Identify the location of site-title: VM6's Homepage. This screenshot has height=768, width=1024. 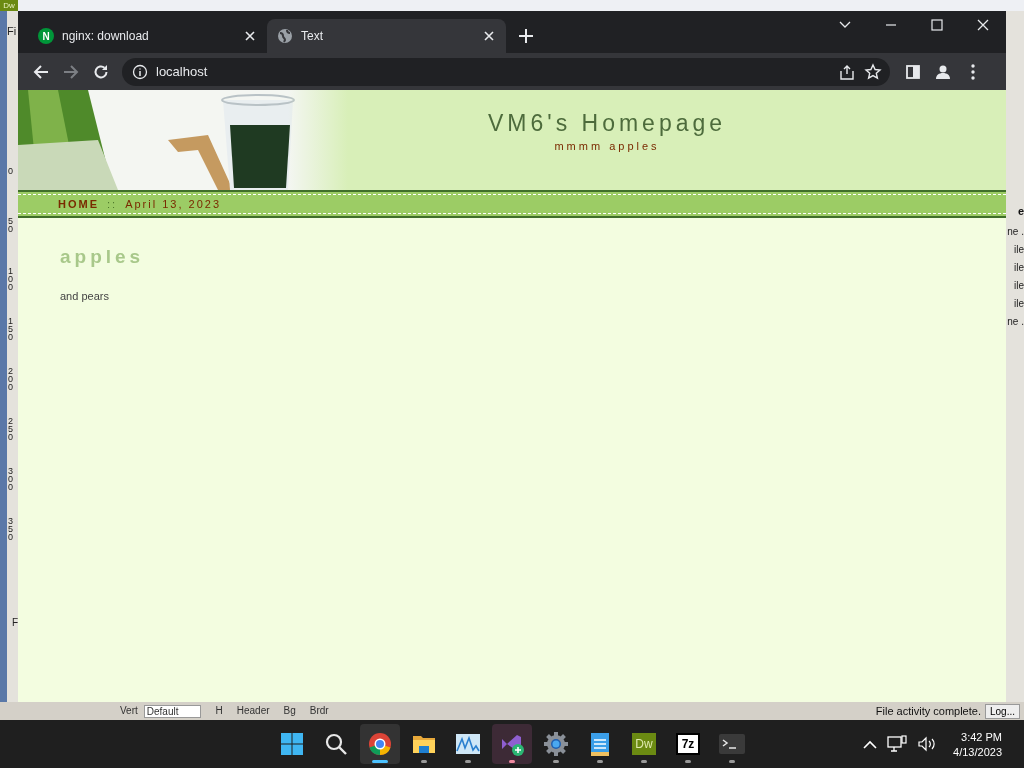
(607, 123).